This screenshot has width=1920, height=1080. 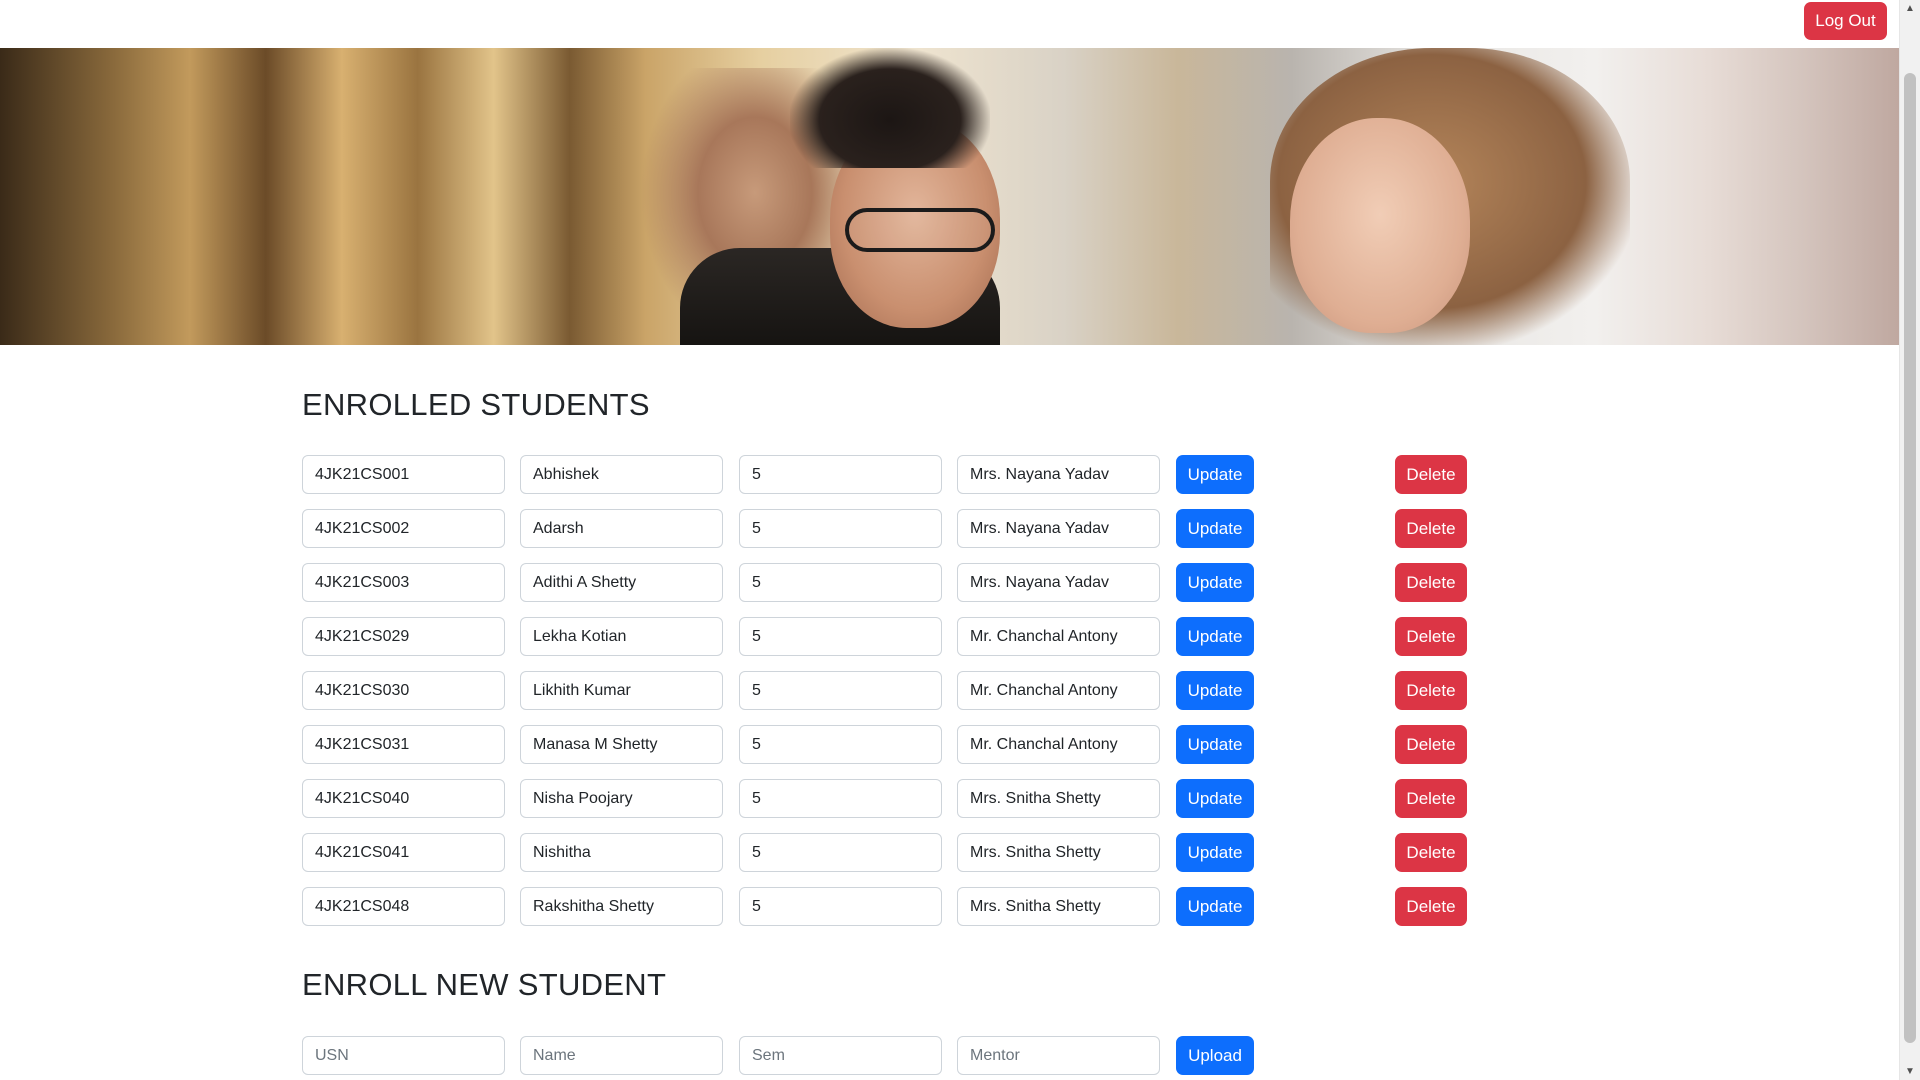 What do you see at coordinates (621, 1055) in the screenshot?
I see `name-input` at bounding box center [621, 1055].